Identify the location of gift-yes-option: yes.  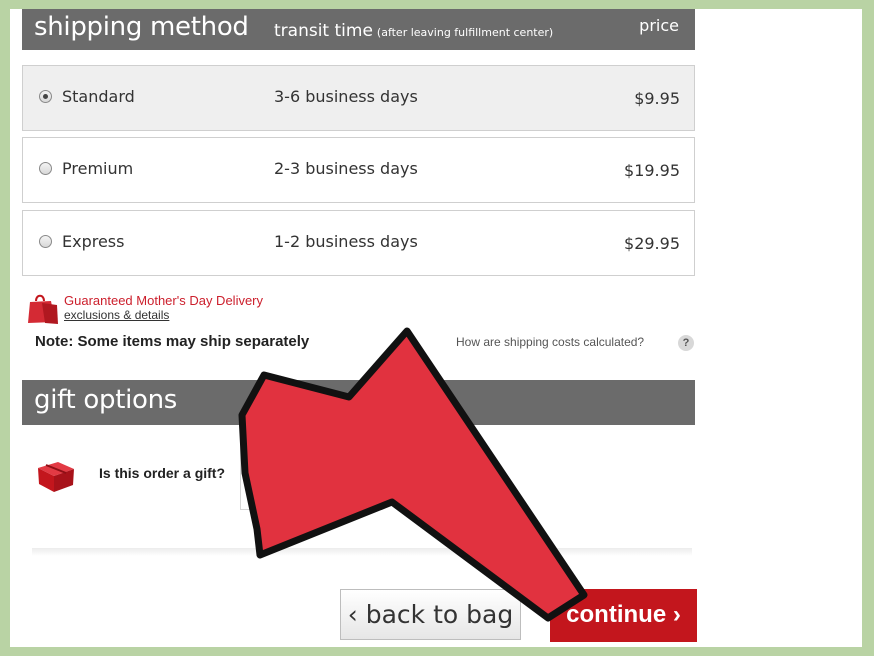
(305, 475).